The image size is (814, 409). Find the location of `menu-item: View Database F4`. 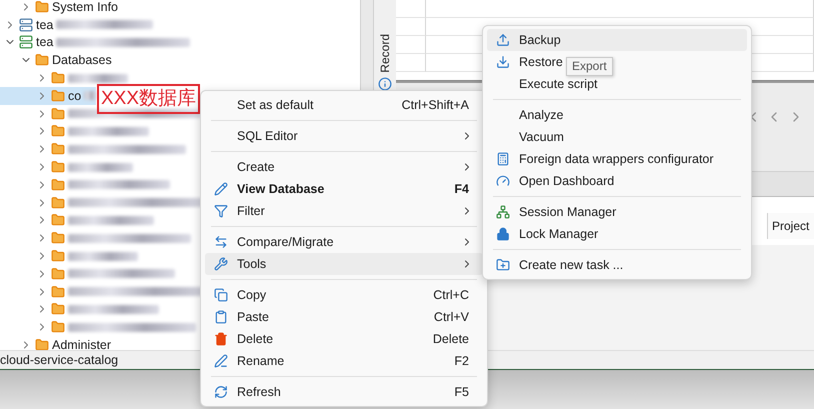

menu-item: View Database F4 is located at coordinates (344, 189).